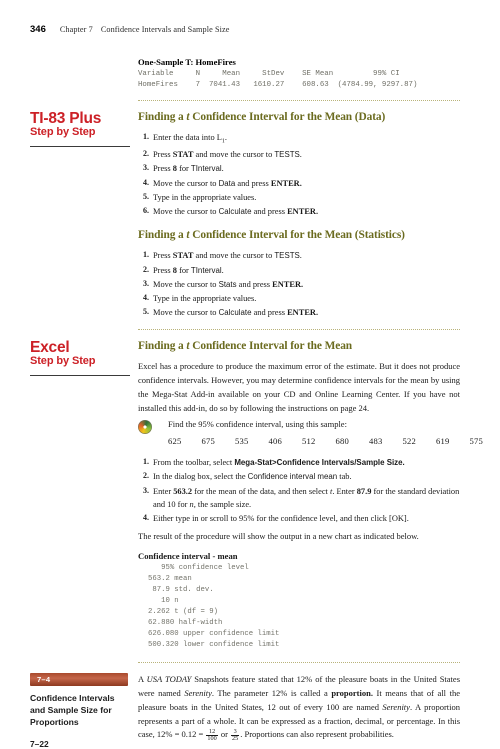  Describe the element at coordinates (396, 706) in the screenshot. I see `serenity-italic-2: Serenity` at that location.